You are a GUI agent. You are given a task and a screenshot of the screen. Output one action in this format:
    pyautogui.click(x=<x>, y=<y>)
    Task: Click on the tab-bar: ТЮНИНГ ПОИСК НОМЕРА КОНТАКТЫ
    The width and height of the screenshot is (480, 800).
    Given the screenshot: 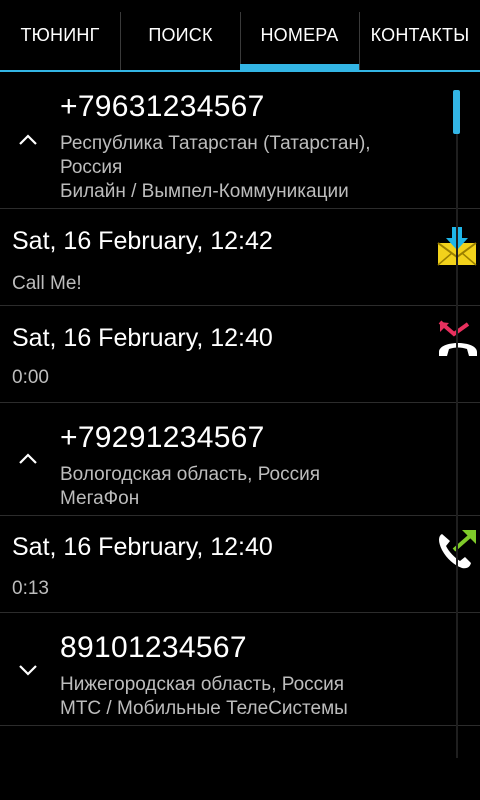 What is the action you would take?
    pyautogui.click(x=240, y=36)
    